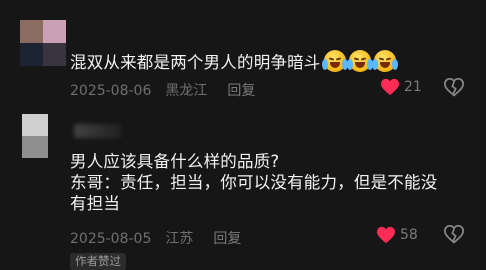  I want to click on comment-date: 2025-08-05, so click(111, 239).